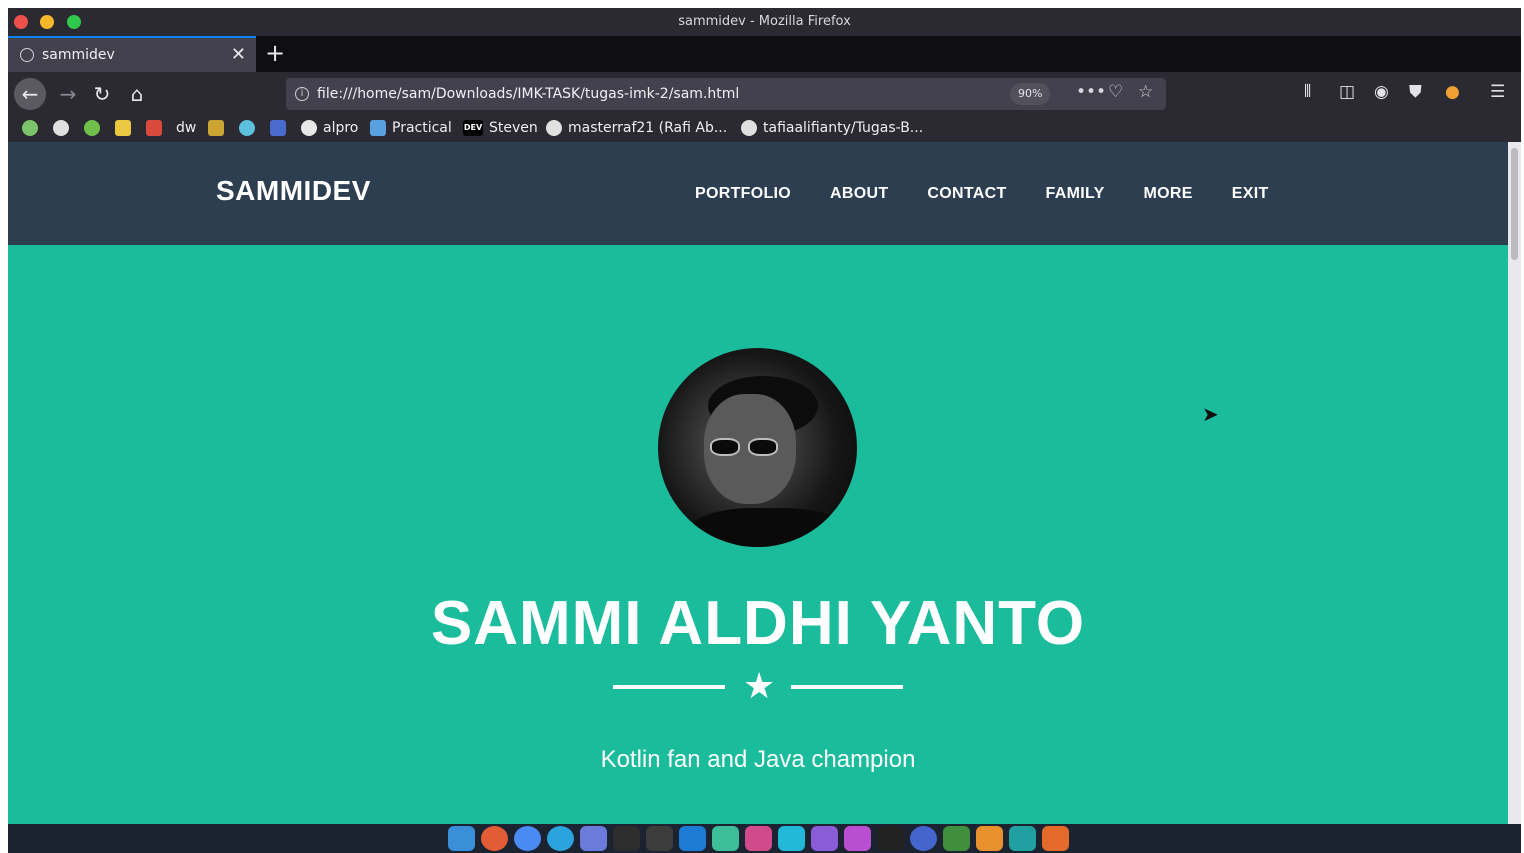 The image size is (1524, 853). Describe the element at coordinates (1347, 92) in the screenshot. I see `sidebar-icon: ◫` at that location.